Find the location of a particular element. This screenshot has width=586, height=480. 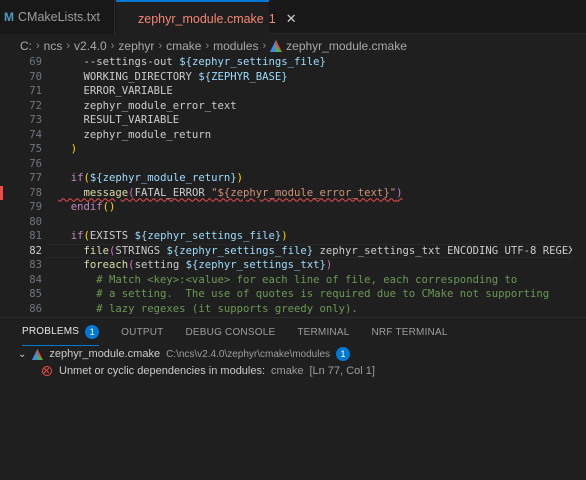

tab-output: OUTPUT is located at coordinates (142, 332).